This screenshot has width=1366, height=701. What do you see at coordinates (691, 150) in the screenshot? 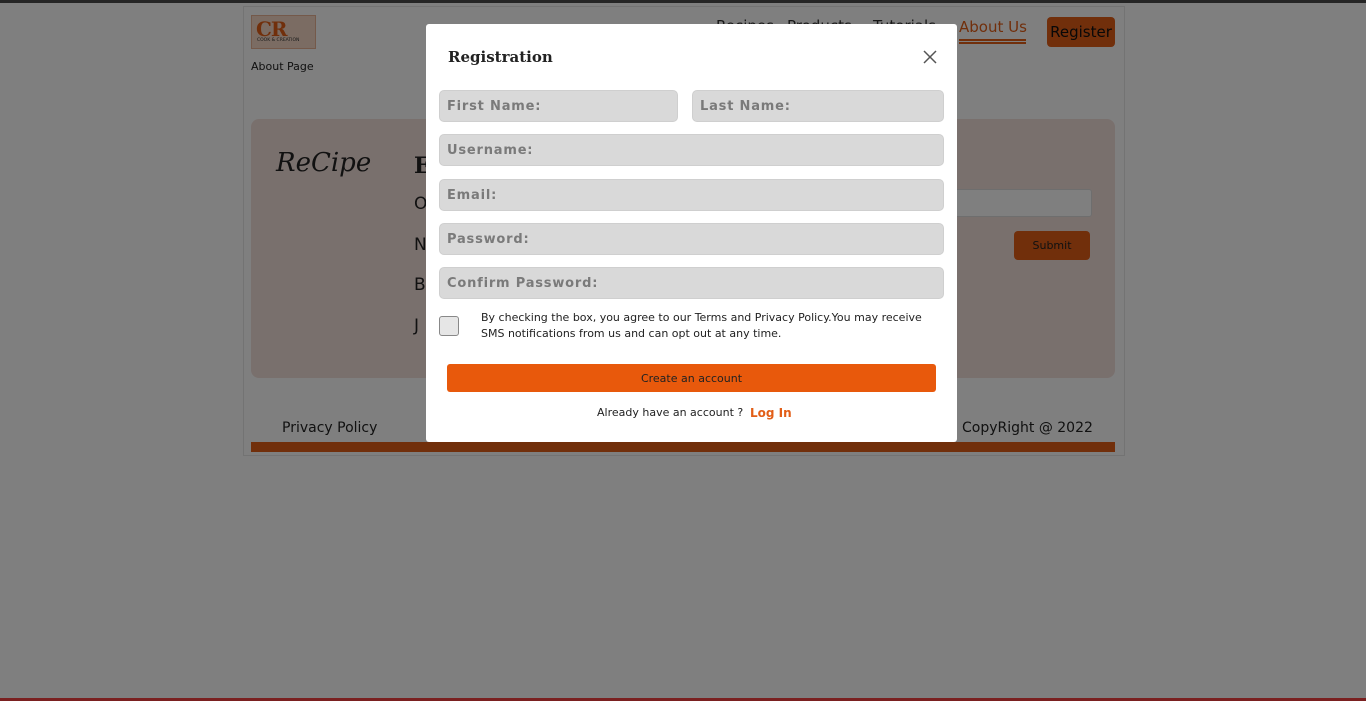
I see `username-input` at bounding box center [691, 150].